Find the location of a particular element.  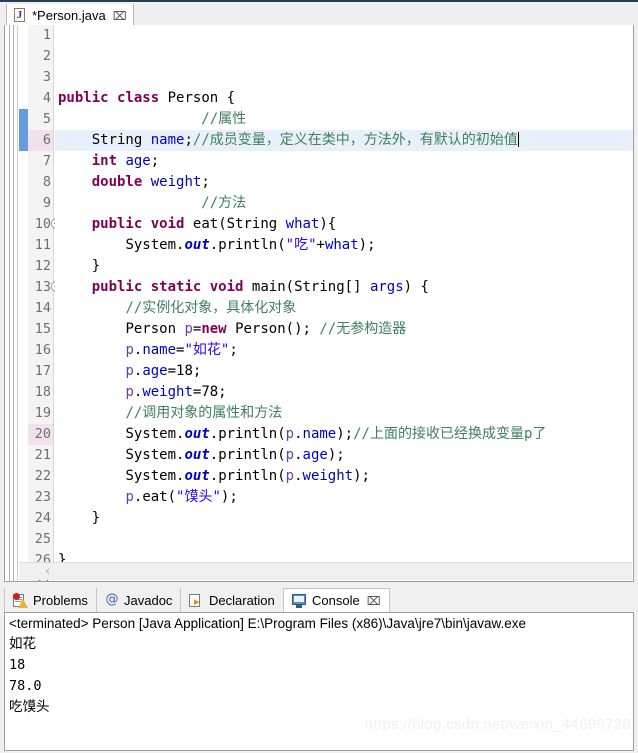

line-number: 14 is located at coordinates (42, 308).